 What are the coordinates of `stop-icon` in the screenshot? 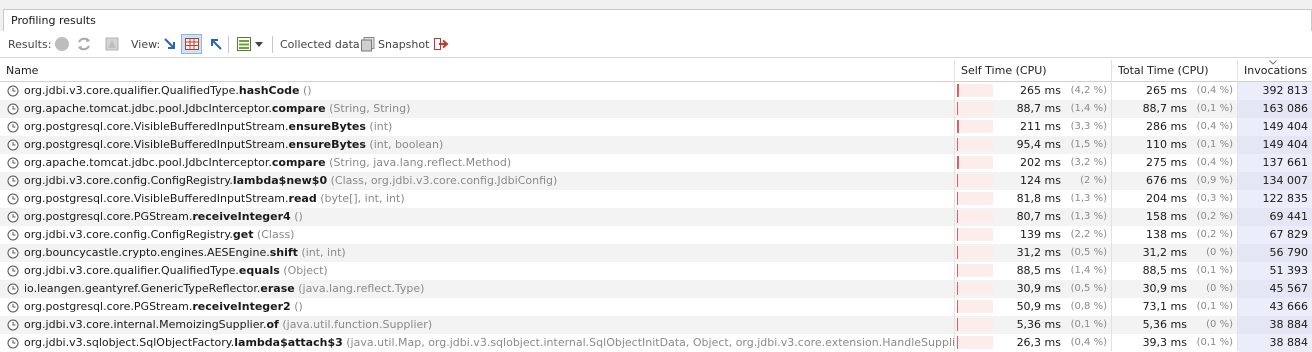 It's located at (62, 44).